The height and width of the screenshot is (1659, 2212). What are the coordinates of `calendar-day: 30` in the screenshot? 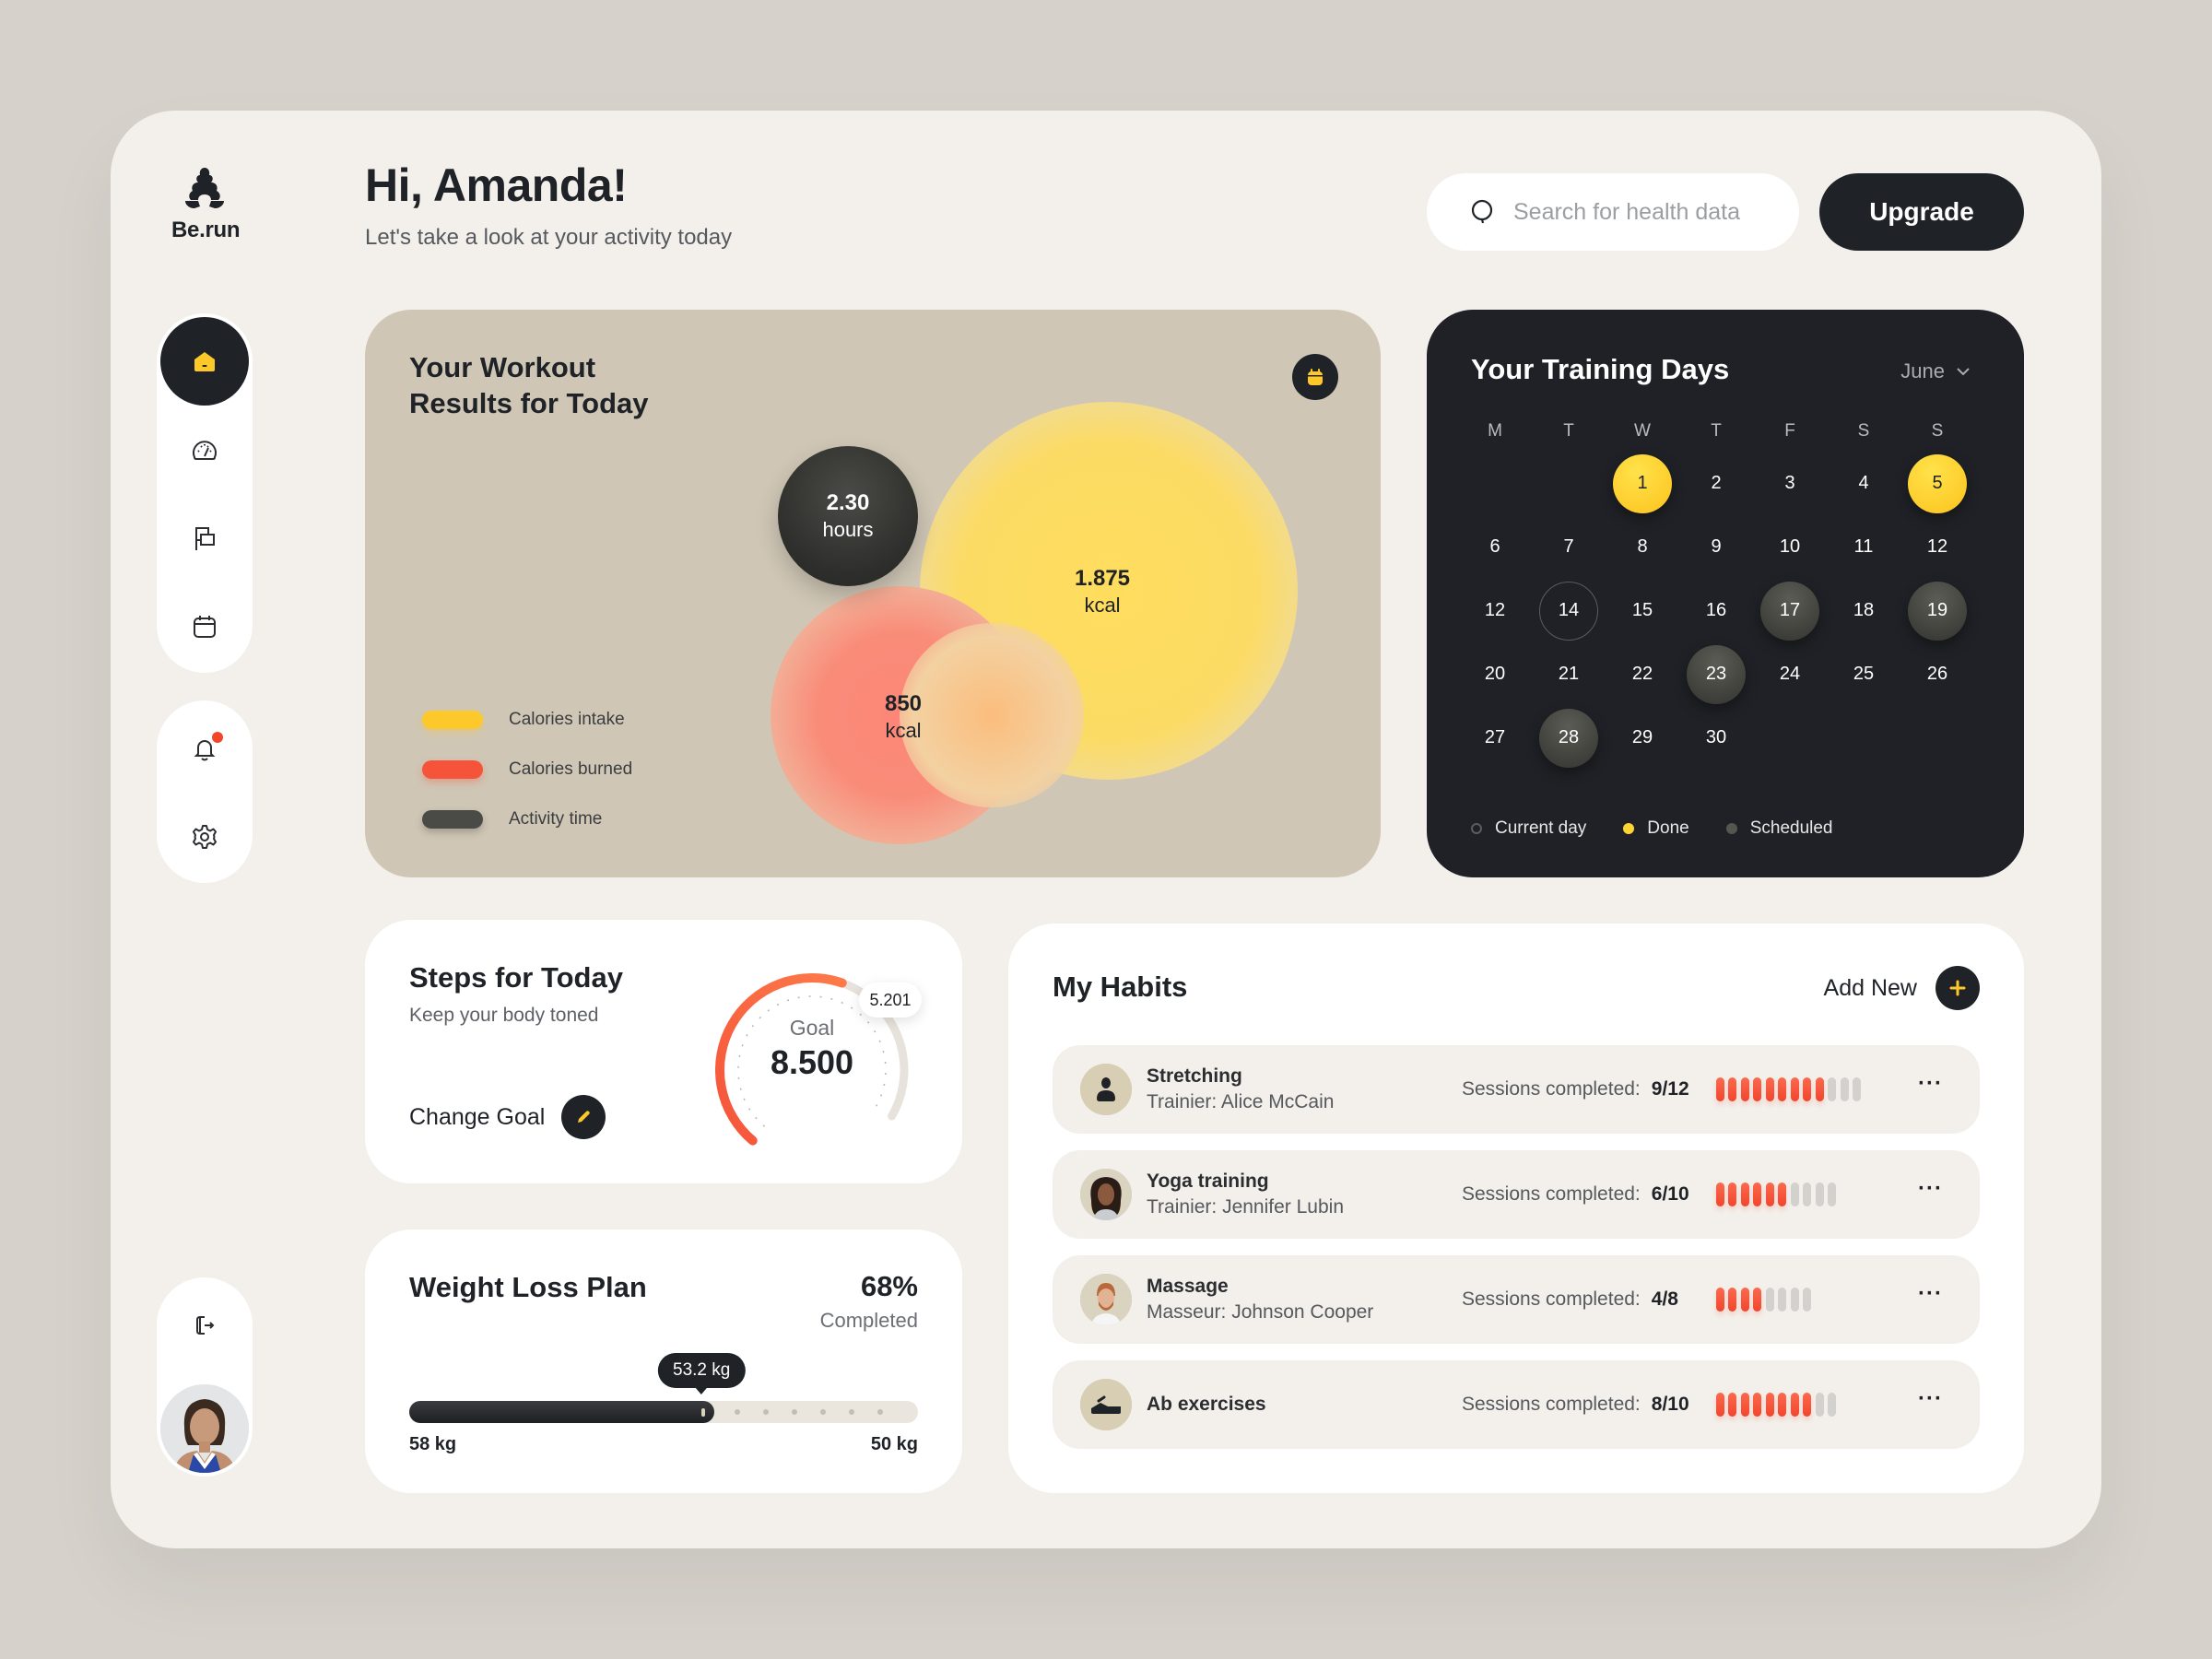 It's located at (1716, 738).